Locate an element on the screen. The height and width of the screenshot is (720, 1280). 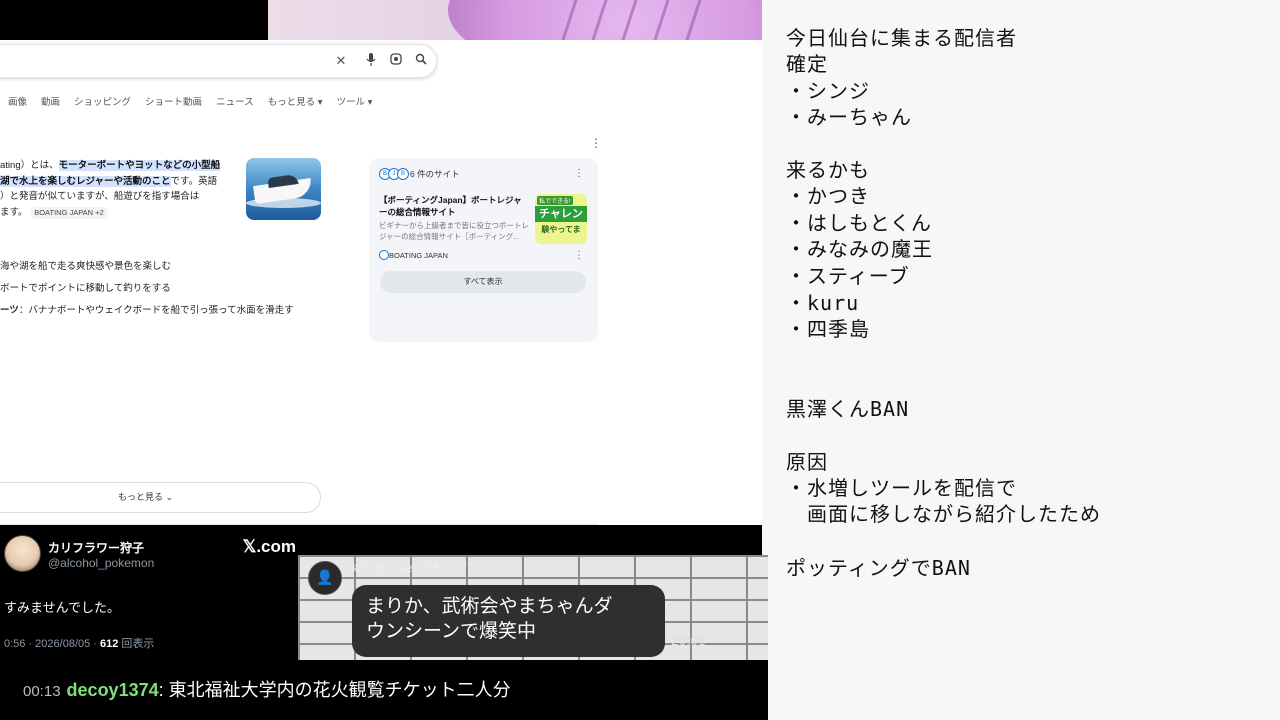
tab-short-videos: ショート動画 is located at coordinates (173, 101).